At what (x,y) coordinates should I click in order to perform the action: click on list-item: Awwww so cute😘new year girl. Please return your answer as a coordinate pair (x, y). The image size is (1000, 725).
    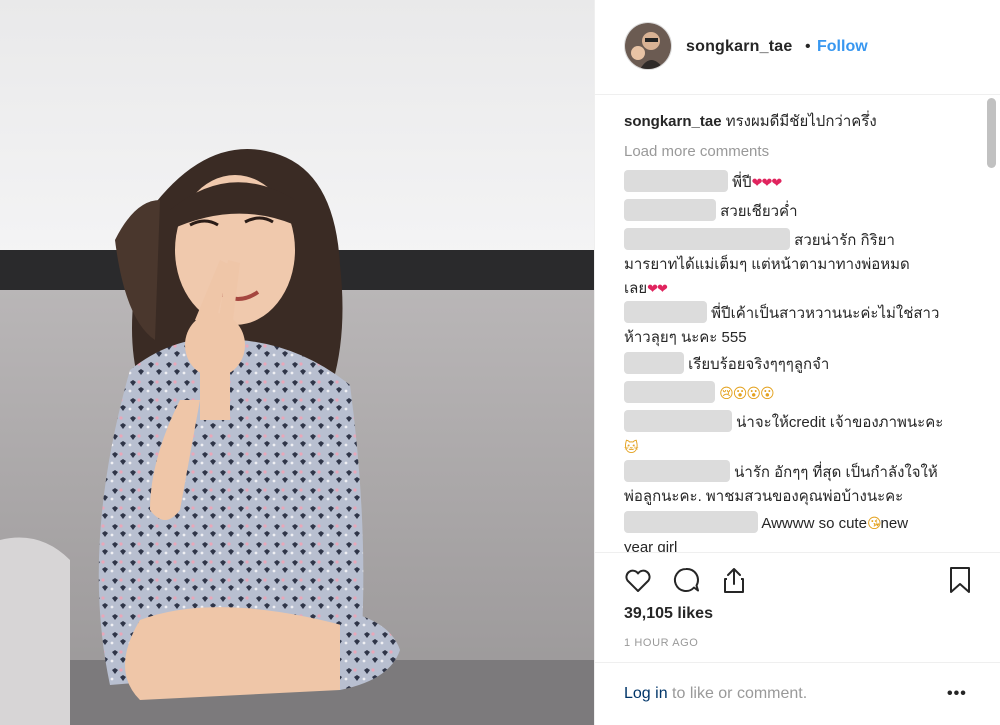
    Looking at the image, I should click on (797, 531).